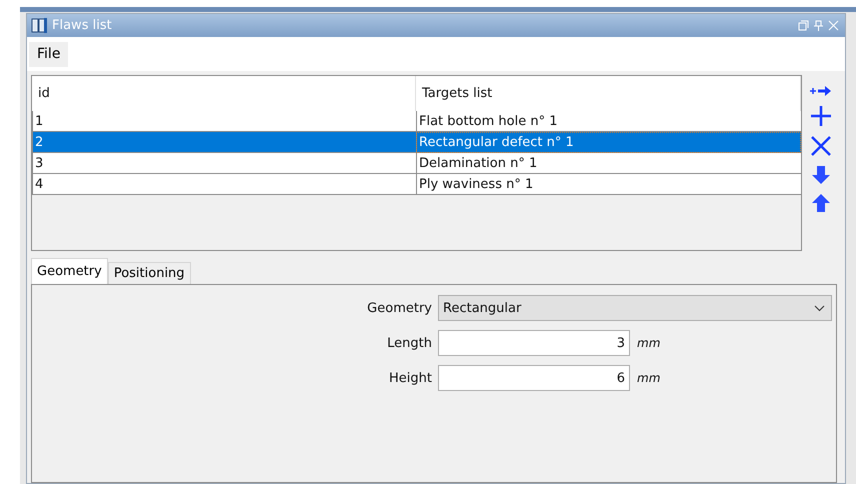  I want to click on menu-item: File, so click(48, 54).